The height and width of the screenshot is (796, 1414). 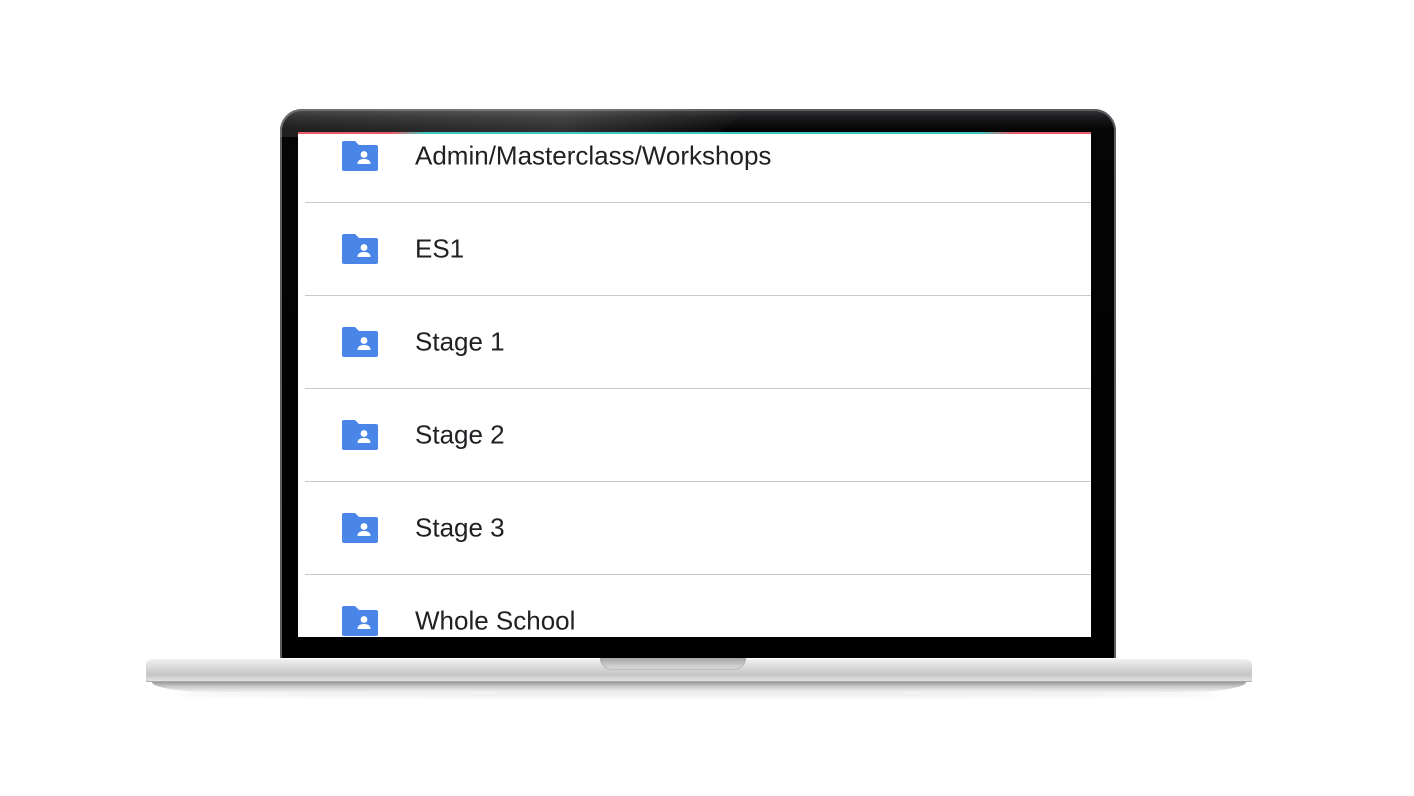 What do you see at coordinates (698, 528) in the screenshot?
I see `folder-row-stage-3: Stage 3` at bounding box center [698, 528].